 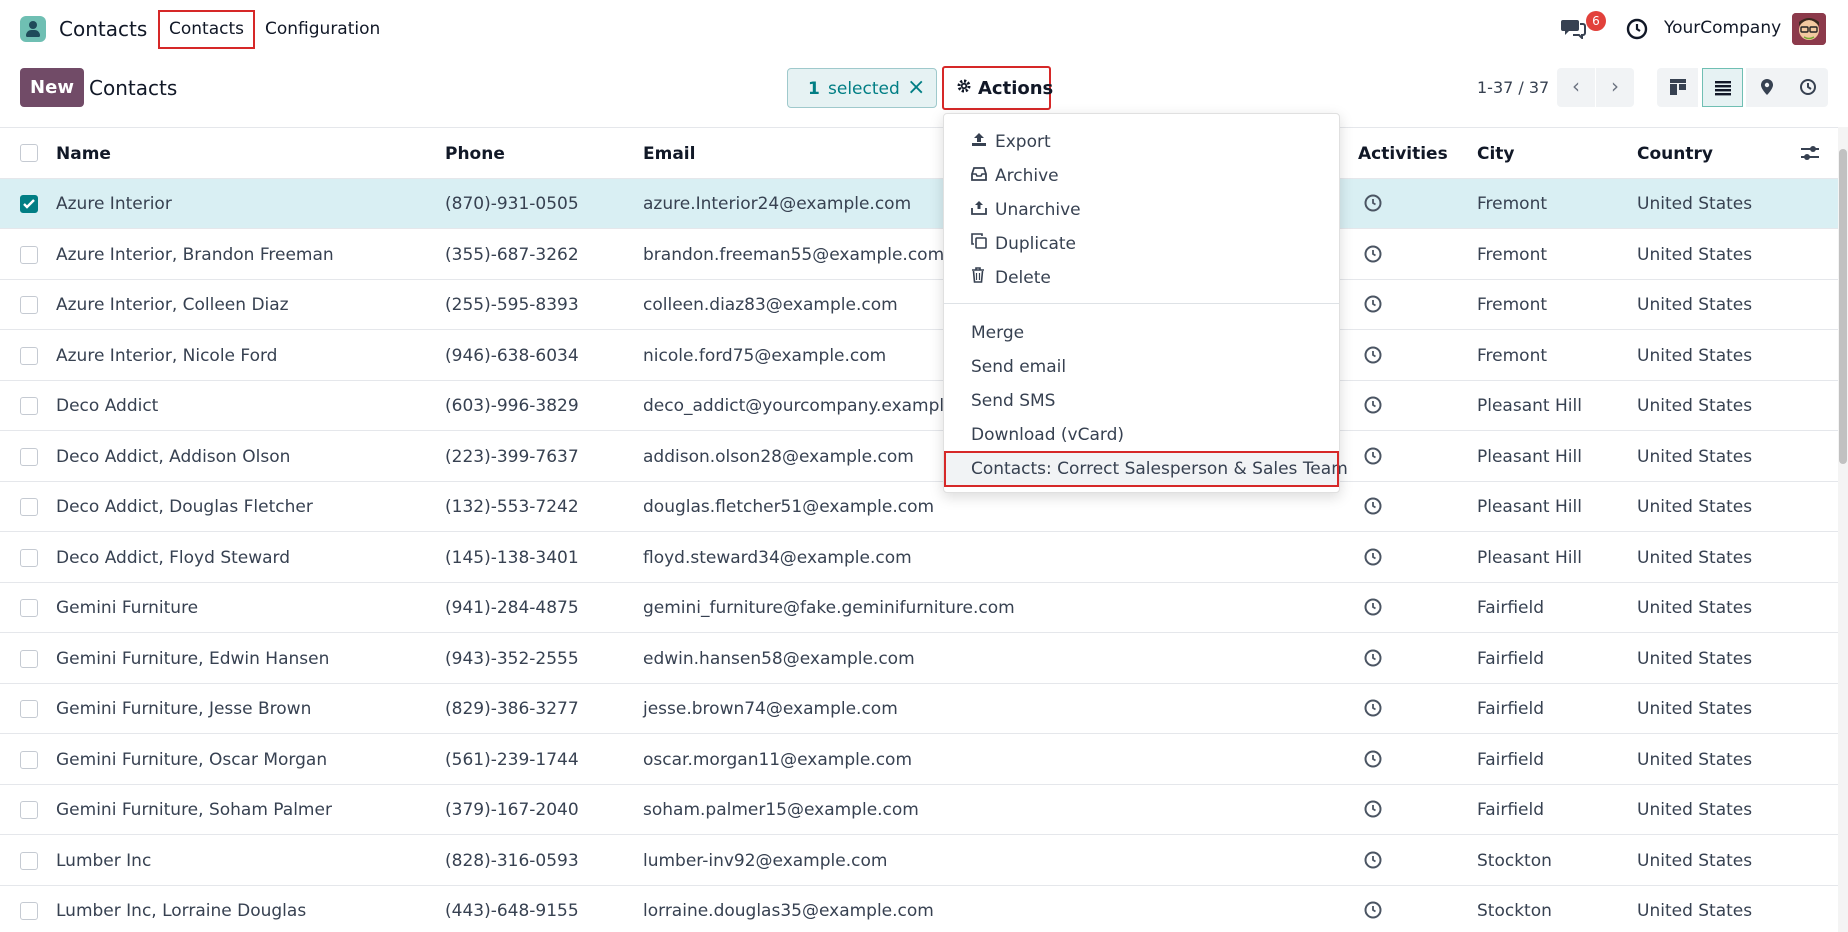 I want to click on cell-phone: (379)-167-2040, so click(x=512, y=810).